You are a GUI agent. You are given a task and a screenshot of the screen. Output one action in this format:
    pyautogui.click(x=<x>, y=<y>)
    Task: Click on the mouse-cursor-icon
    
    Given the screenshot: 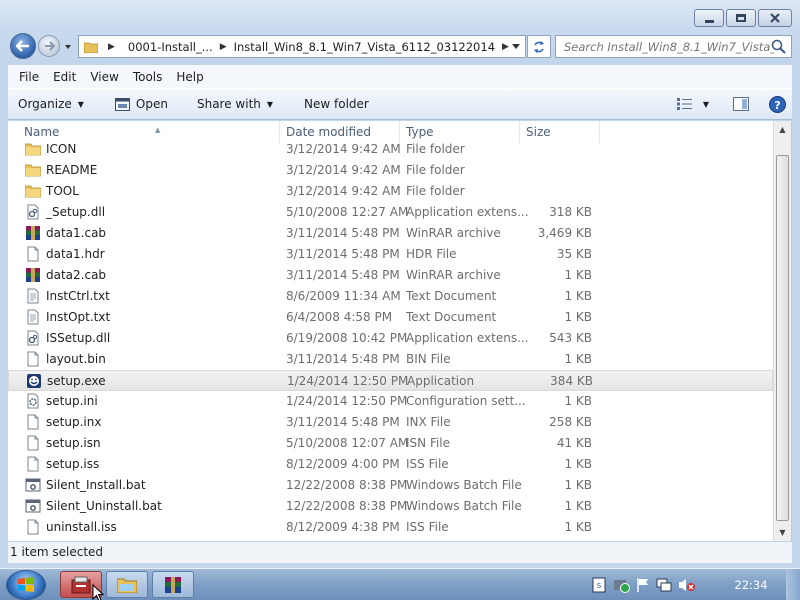 What is the action you would take?
    pyautogui.click(x=98, y=592)
    